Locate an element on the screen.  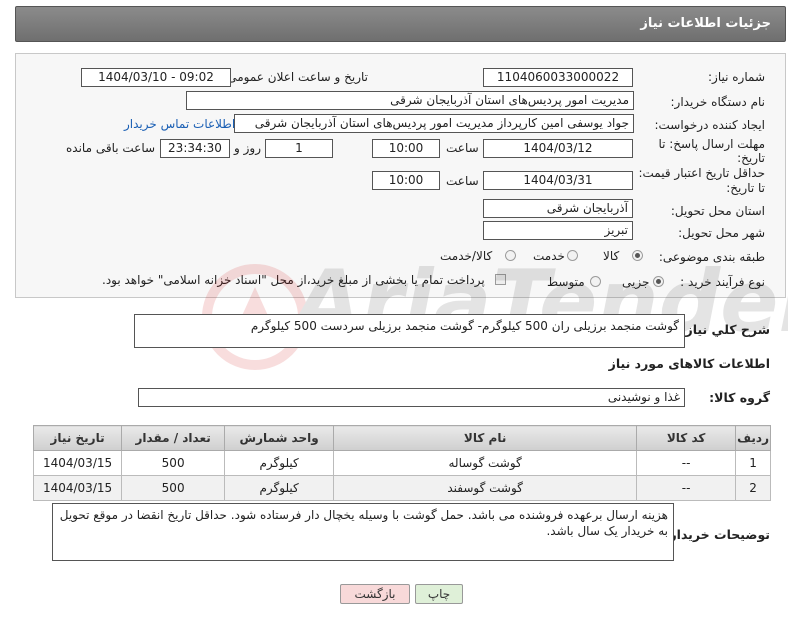
deadline-date-field: 1404/03/12 is located at coordinates (558, 148).